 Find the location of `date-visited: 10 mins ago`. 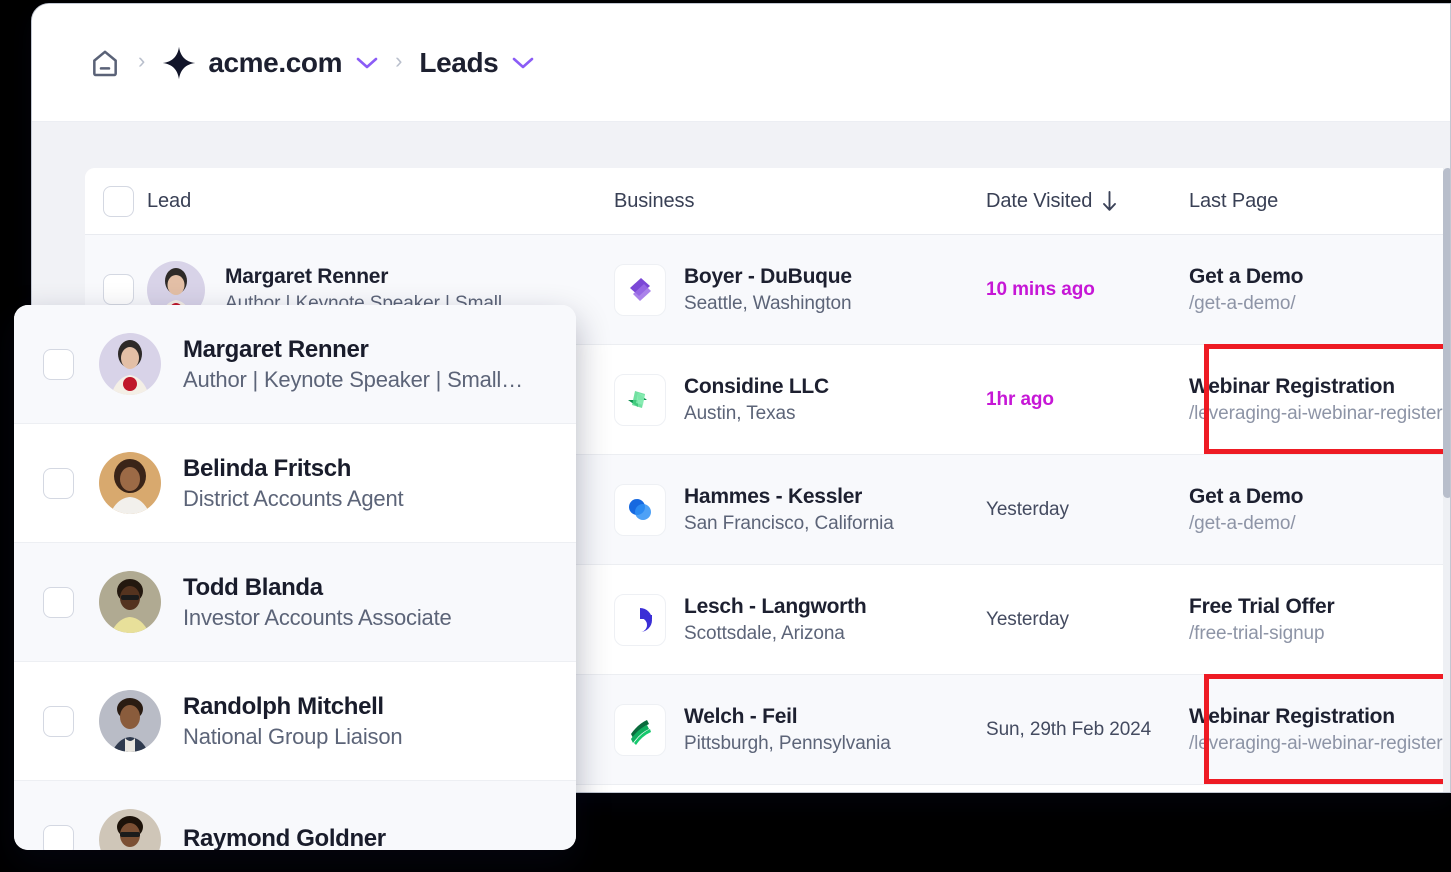

date-visited: 10 mins ago is located at coordinates (1040, 289).